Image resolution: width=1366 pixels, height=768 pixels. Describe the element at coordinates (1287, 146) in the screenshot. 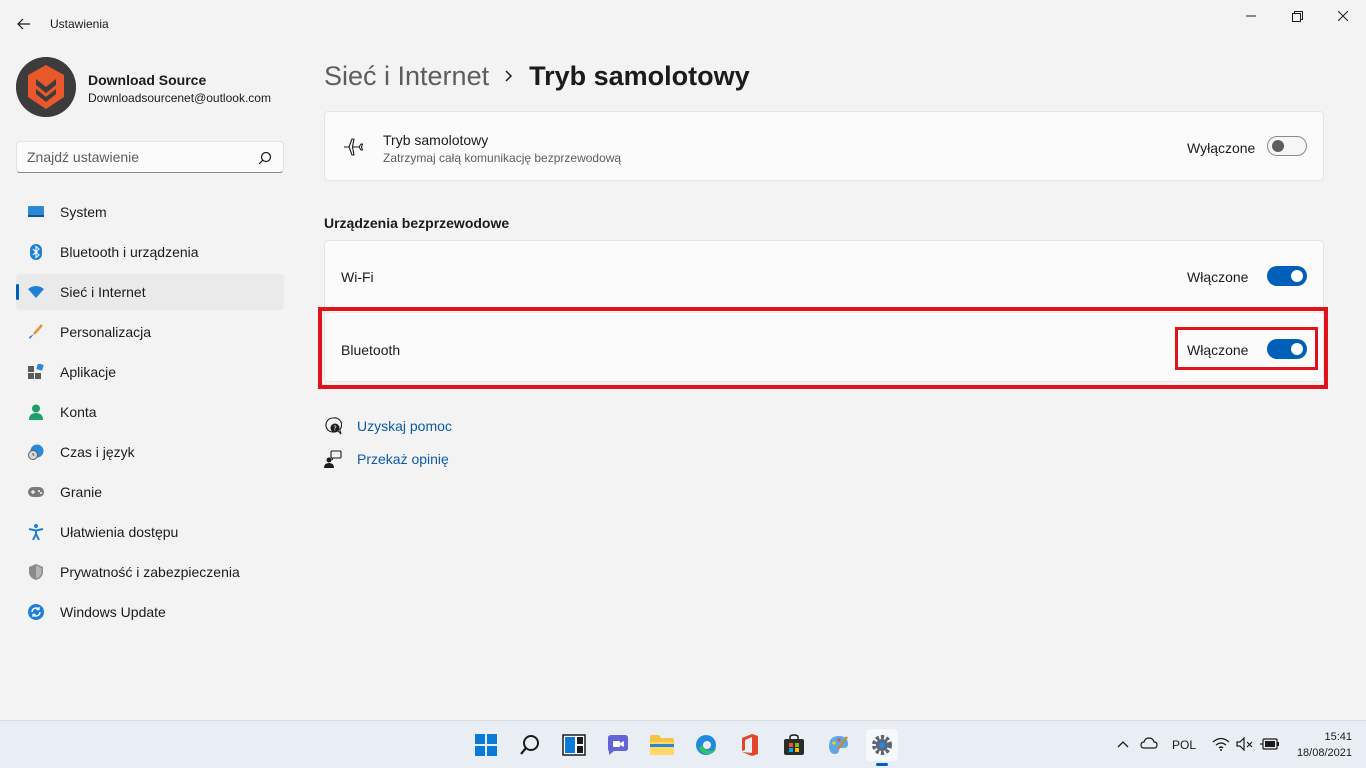

I see `airplane-mode-toggle` at that location.